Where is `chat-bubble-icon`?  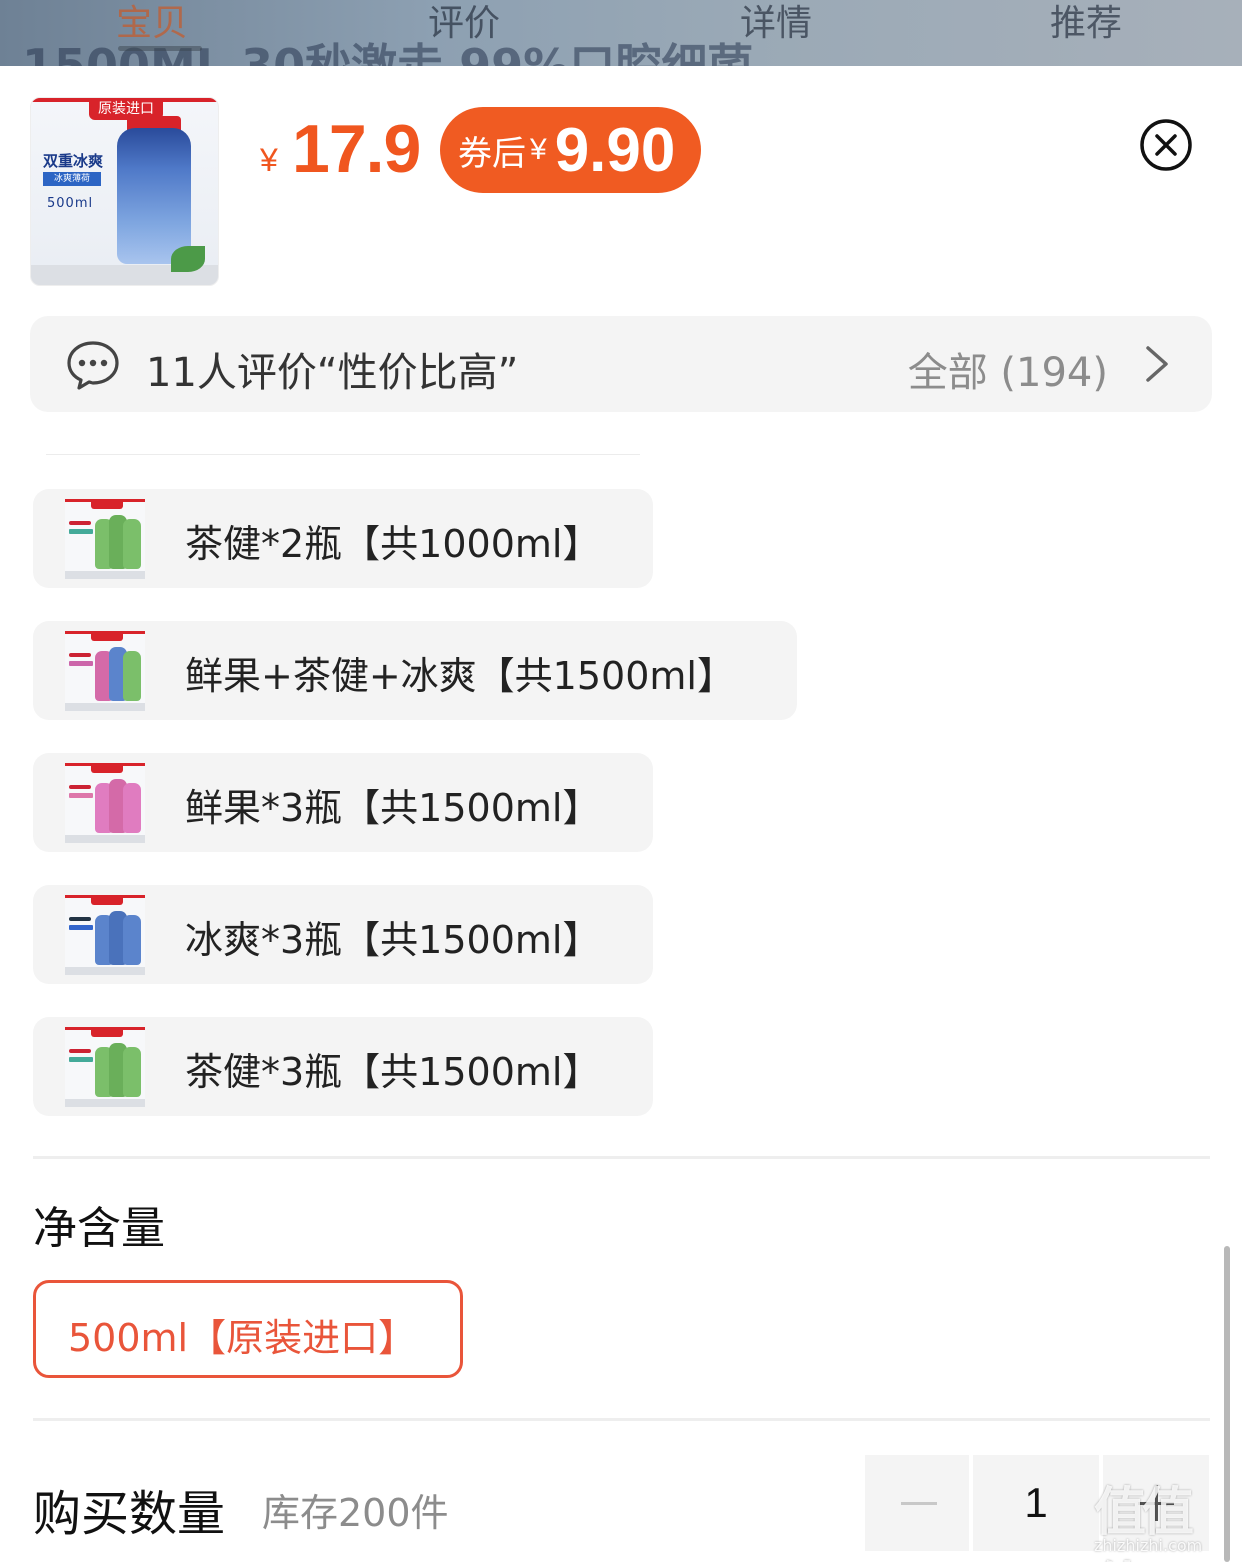
chat-bubble-icon is located at coordinates (93, 365).